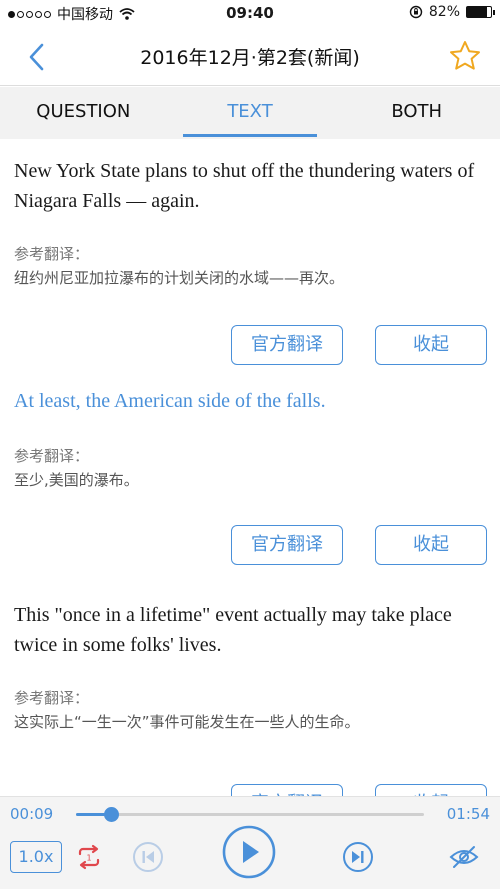 The height and width of the screenshot is (889, 500). What do you see at coordinates (249, 852) in the screenshot?
I see `play-icon` at bounding box center [249, 852].